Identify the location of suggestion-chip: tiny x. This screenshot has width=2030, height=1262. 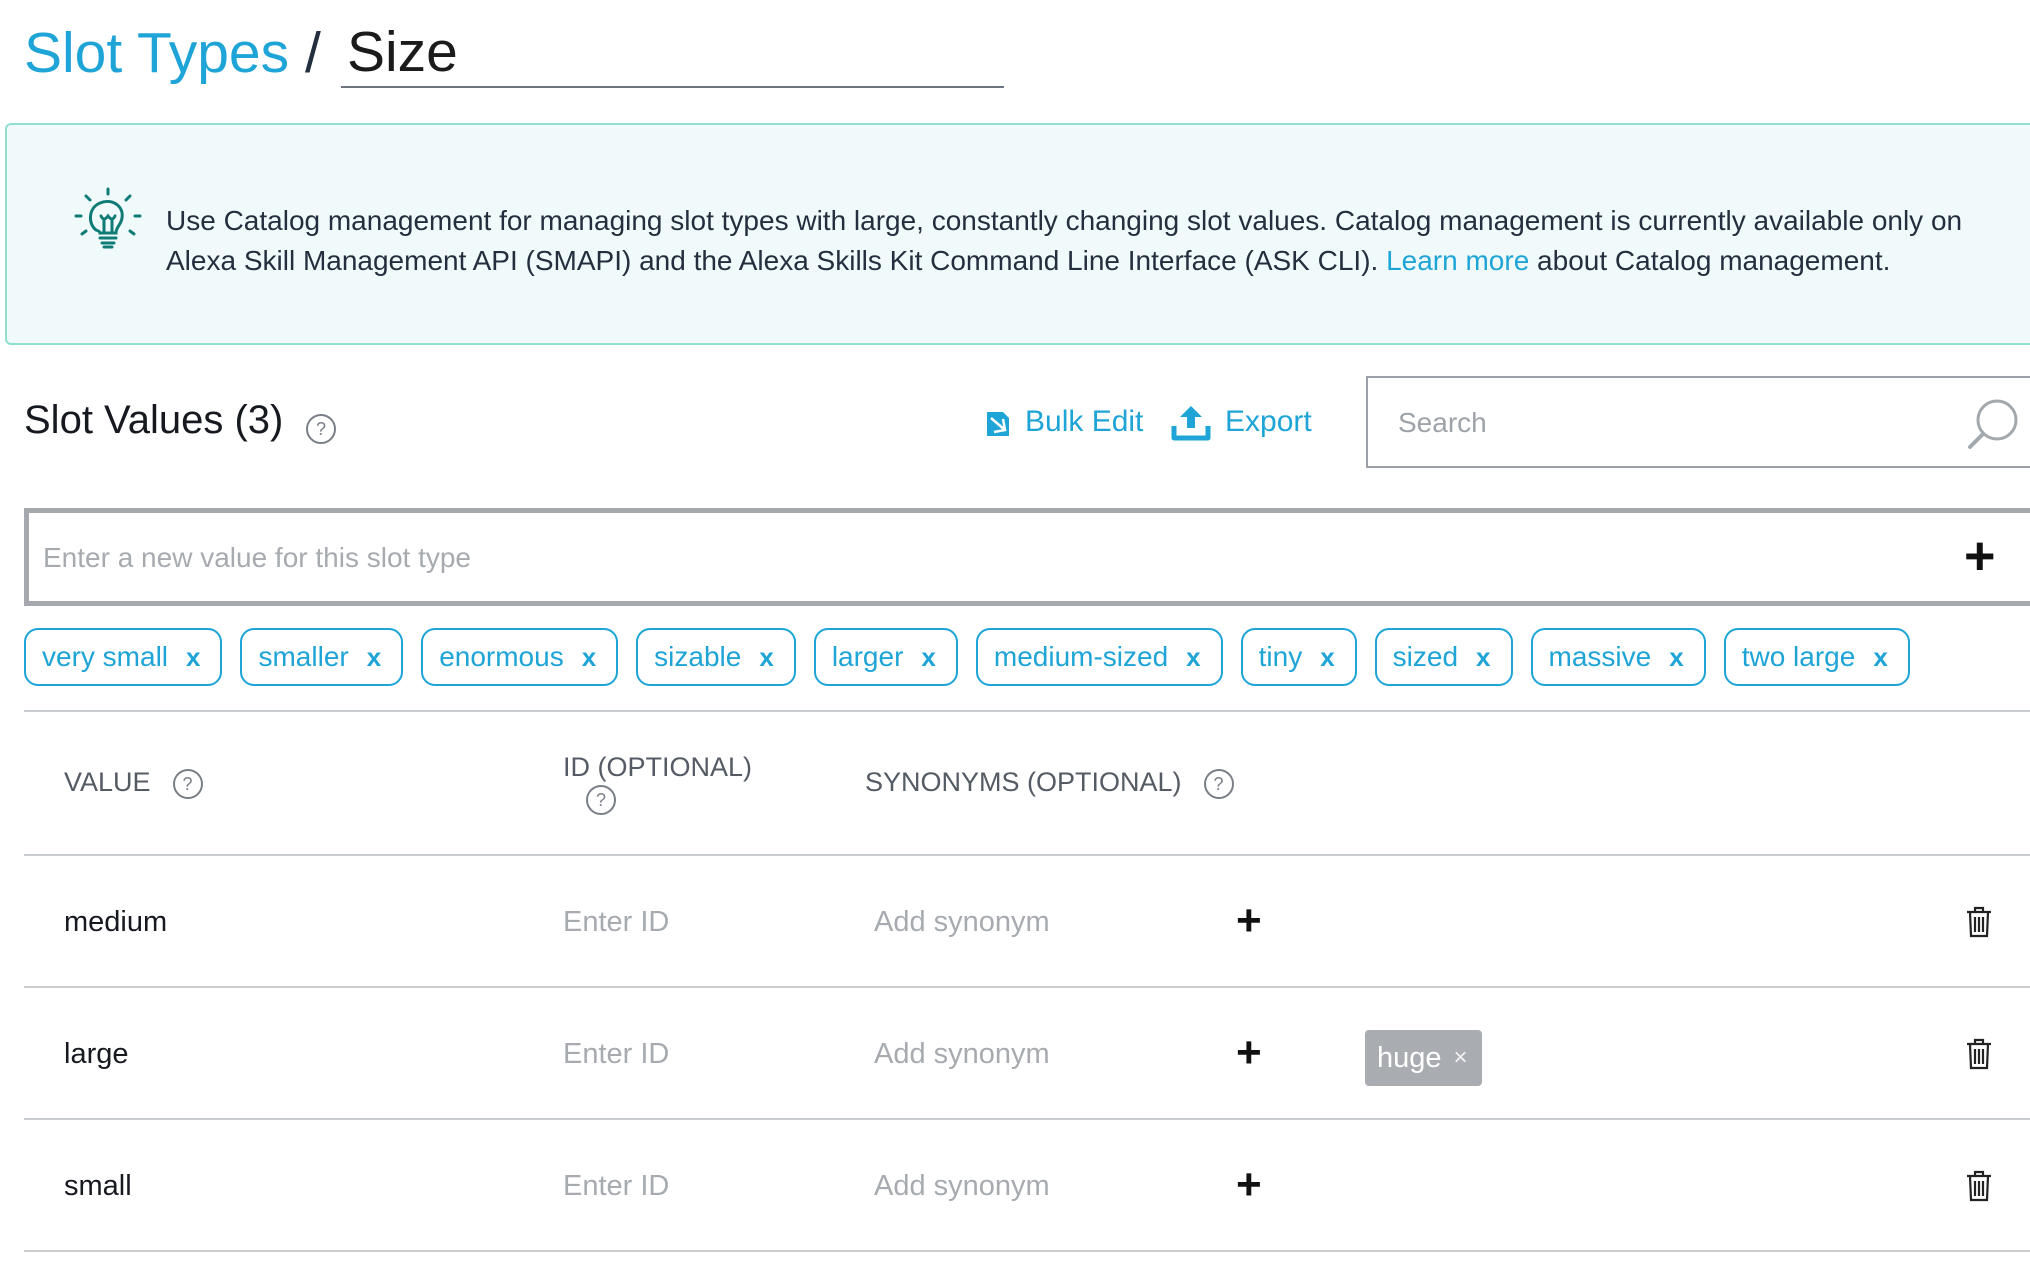
(1298, 657).